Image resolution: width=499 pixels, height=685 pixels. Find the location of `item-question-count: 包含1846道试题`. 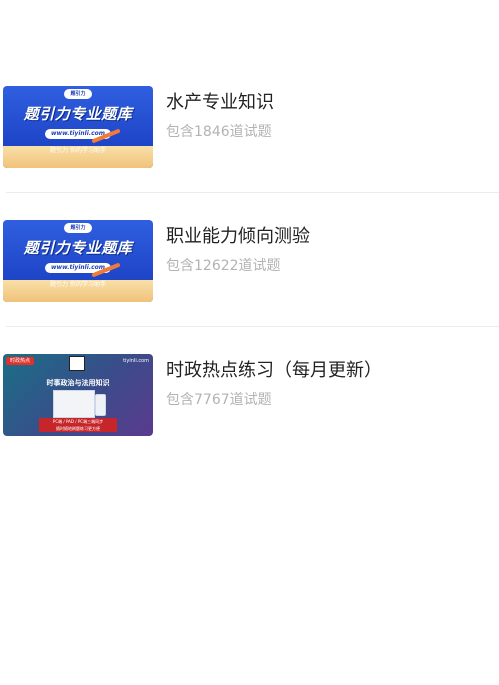

item-question-count: 包含1846道试题 is located at coordinates (219, 132).